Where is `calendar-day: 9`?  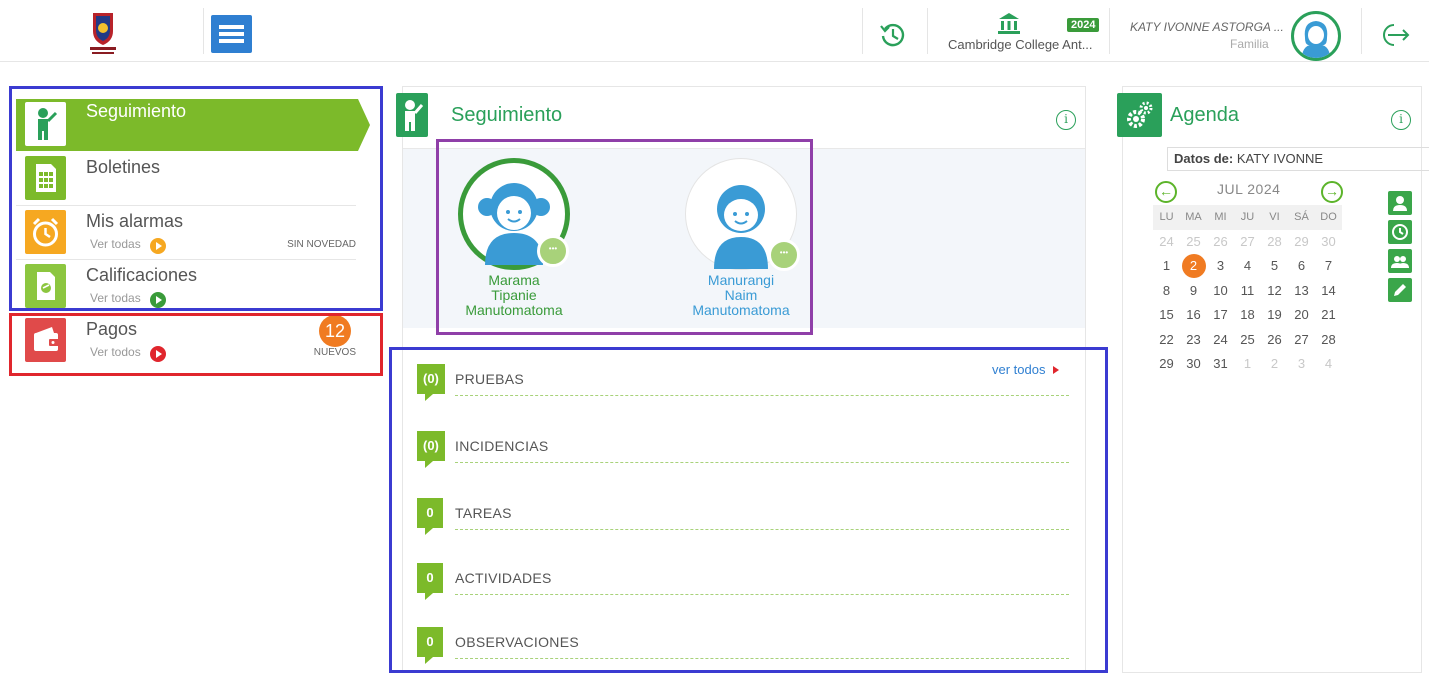
calendar-day: 9 is located at coordinates (1193, 291).